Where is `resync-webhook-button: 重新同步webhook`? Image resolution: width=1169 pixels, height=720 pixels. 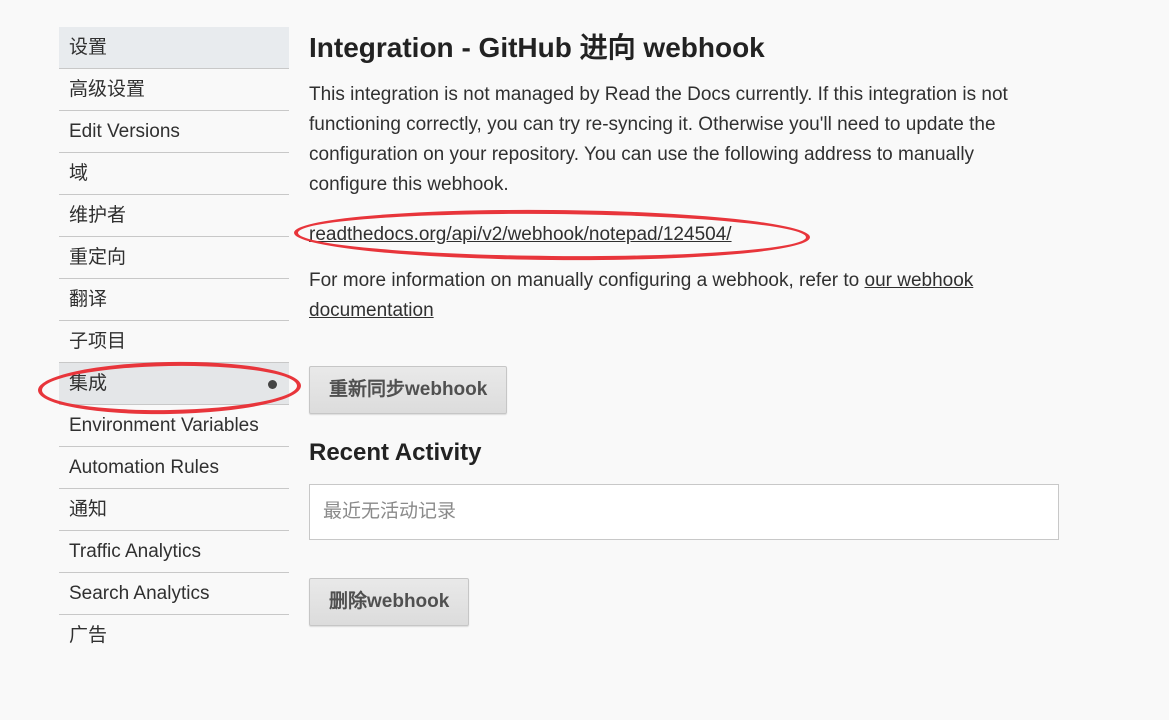 resync-webhook-button: 重新同步webhook is located at coordinates (408, 390).